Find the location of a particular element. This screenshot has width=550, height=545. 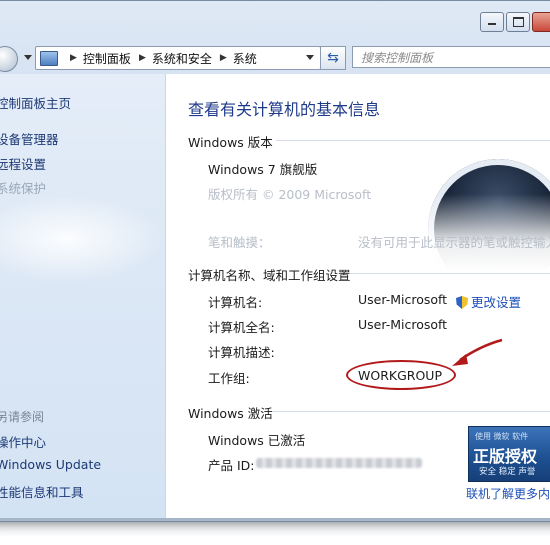

close-button is located at coordinates (541, 22).